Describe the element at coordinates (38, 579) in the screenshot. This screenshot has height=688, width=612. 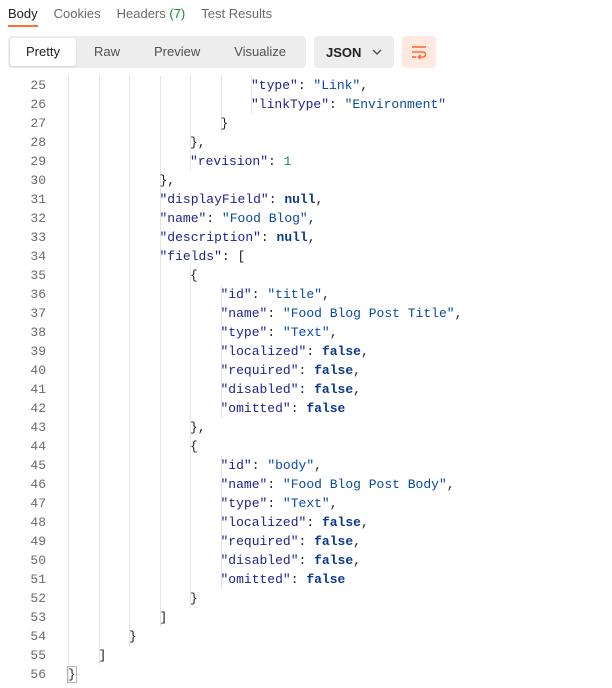
I see `line-number: 51` at that location.